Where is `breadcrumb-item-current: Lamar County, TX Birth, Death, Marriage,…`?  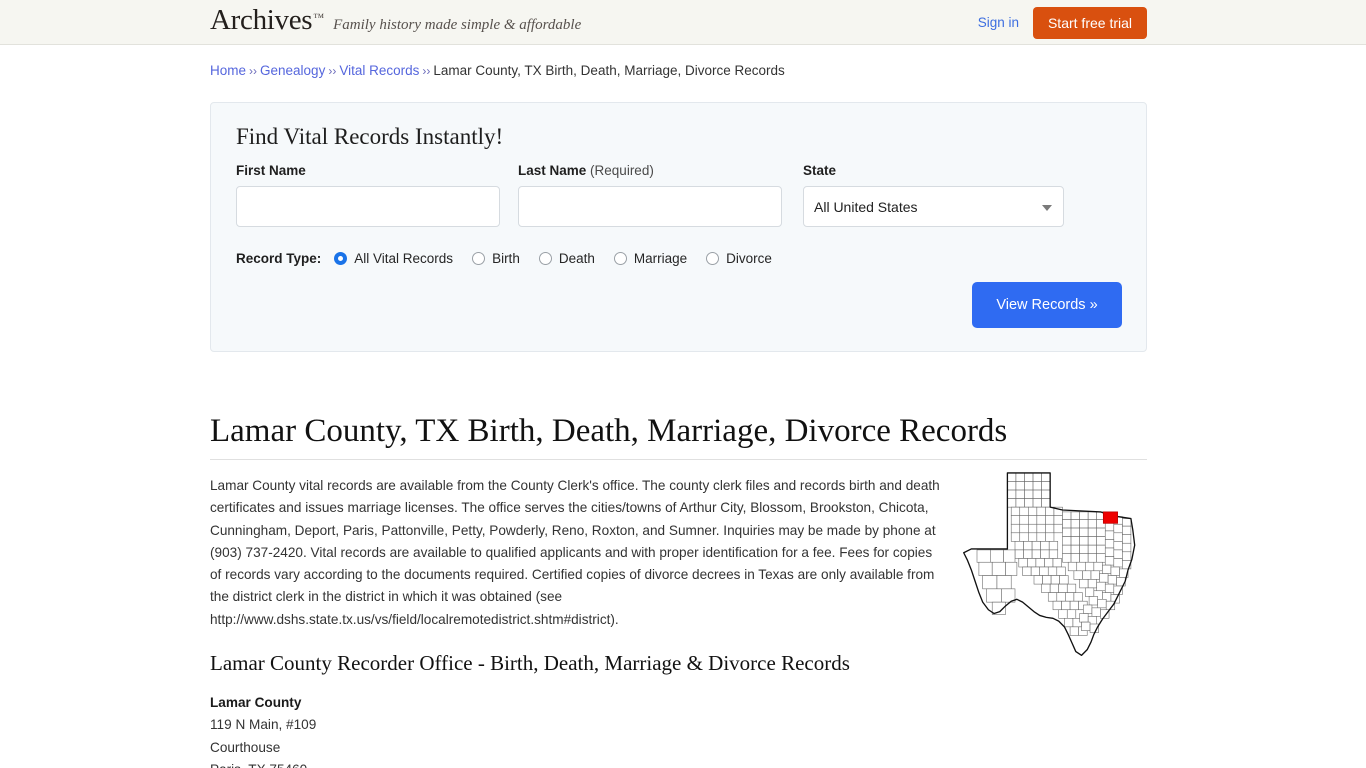 breadcrumb-item-current: Lamar County, TX Birth, Death, Marriage,… is located at coordinates (609, 70).